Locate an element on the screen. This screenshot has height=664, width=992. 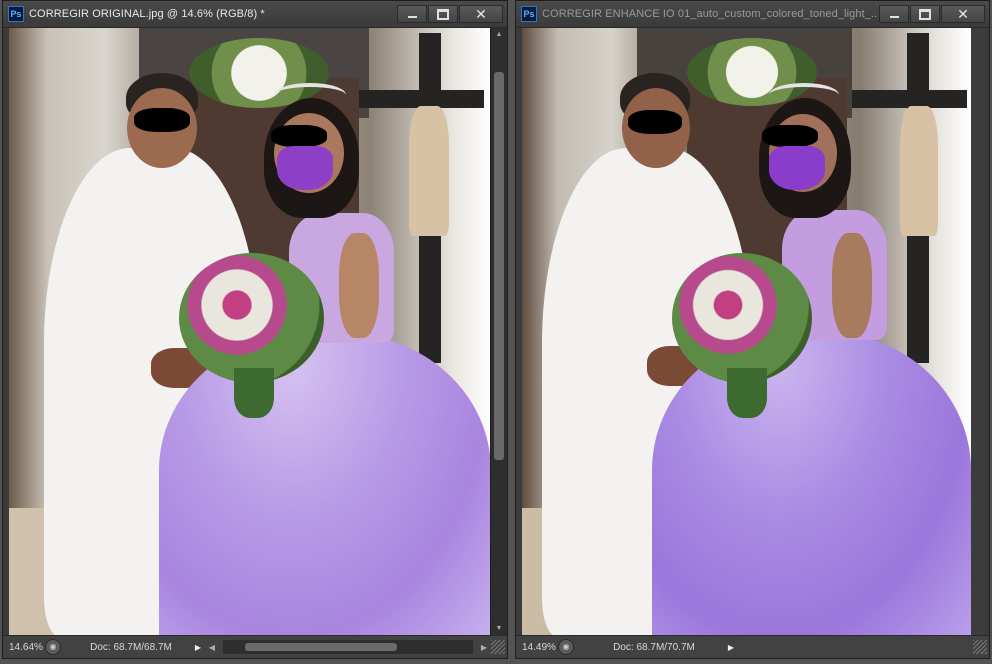
vertical-scrollbar: ▲ ▼ is located at coordinates (498, 332).